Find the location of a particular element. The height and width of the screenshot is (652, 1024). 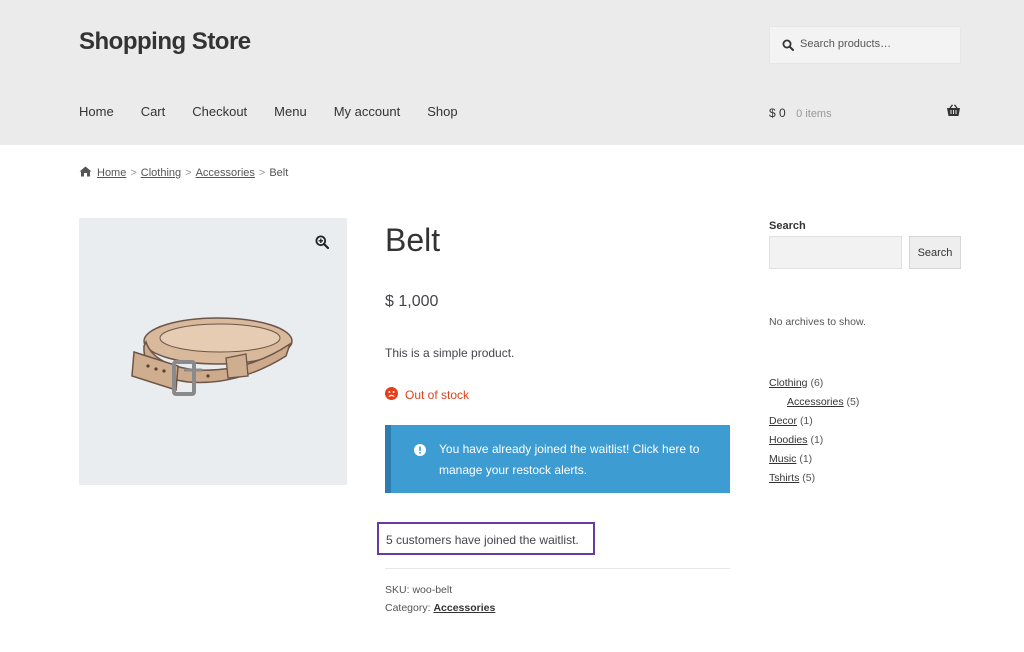

category-decor-link: Decor is located at coordinates (783, 421).